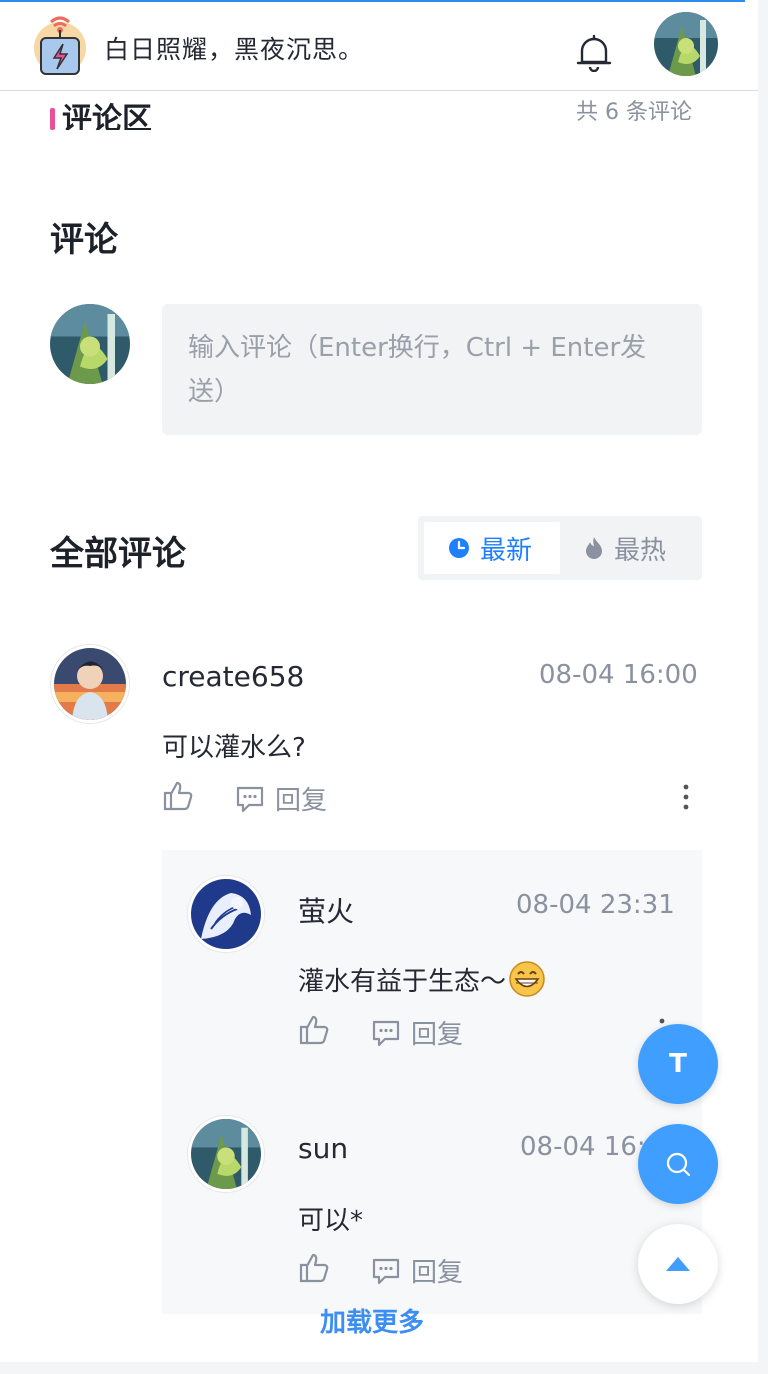  What do you see at coordinates (618, 675) in the screenshot?
I see `comment-time: 08-04 16:00` at bounding box center [618, 675].